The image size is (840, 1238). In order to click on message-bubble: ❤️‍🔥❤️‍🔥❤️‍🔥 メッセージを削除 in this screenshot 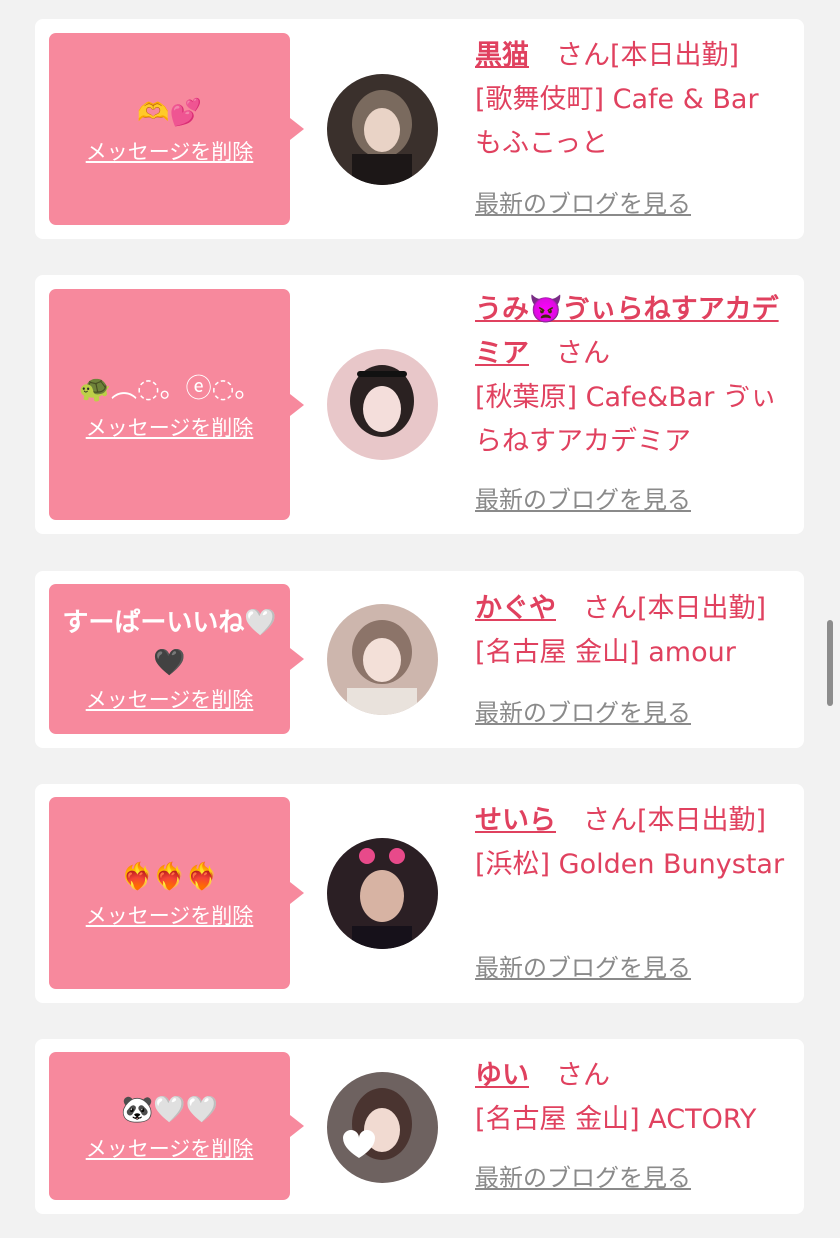, I will do `click(176, 893)`.